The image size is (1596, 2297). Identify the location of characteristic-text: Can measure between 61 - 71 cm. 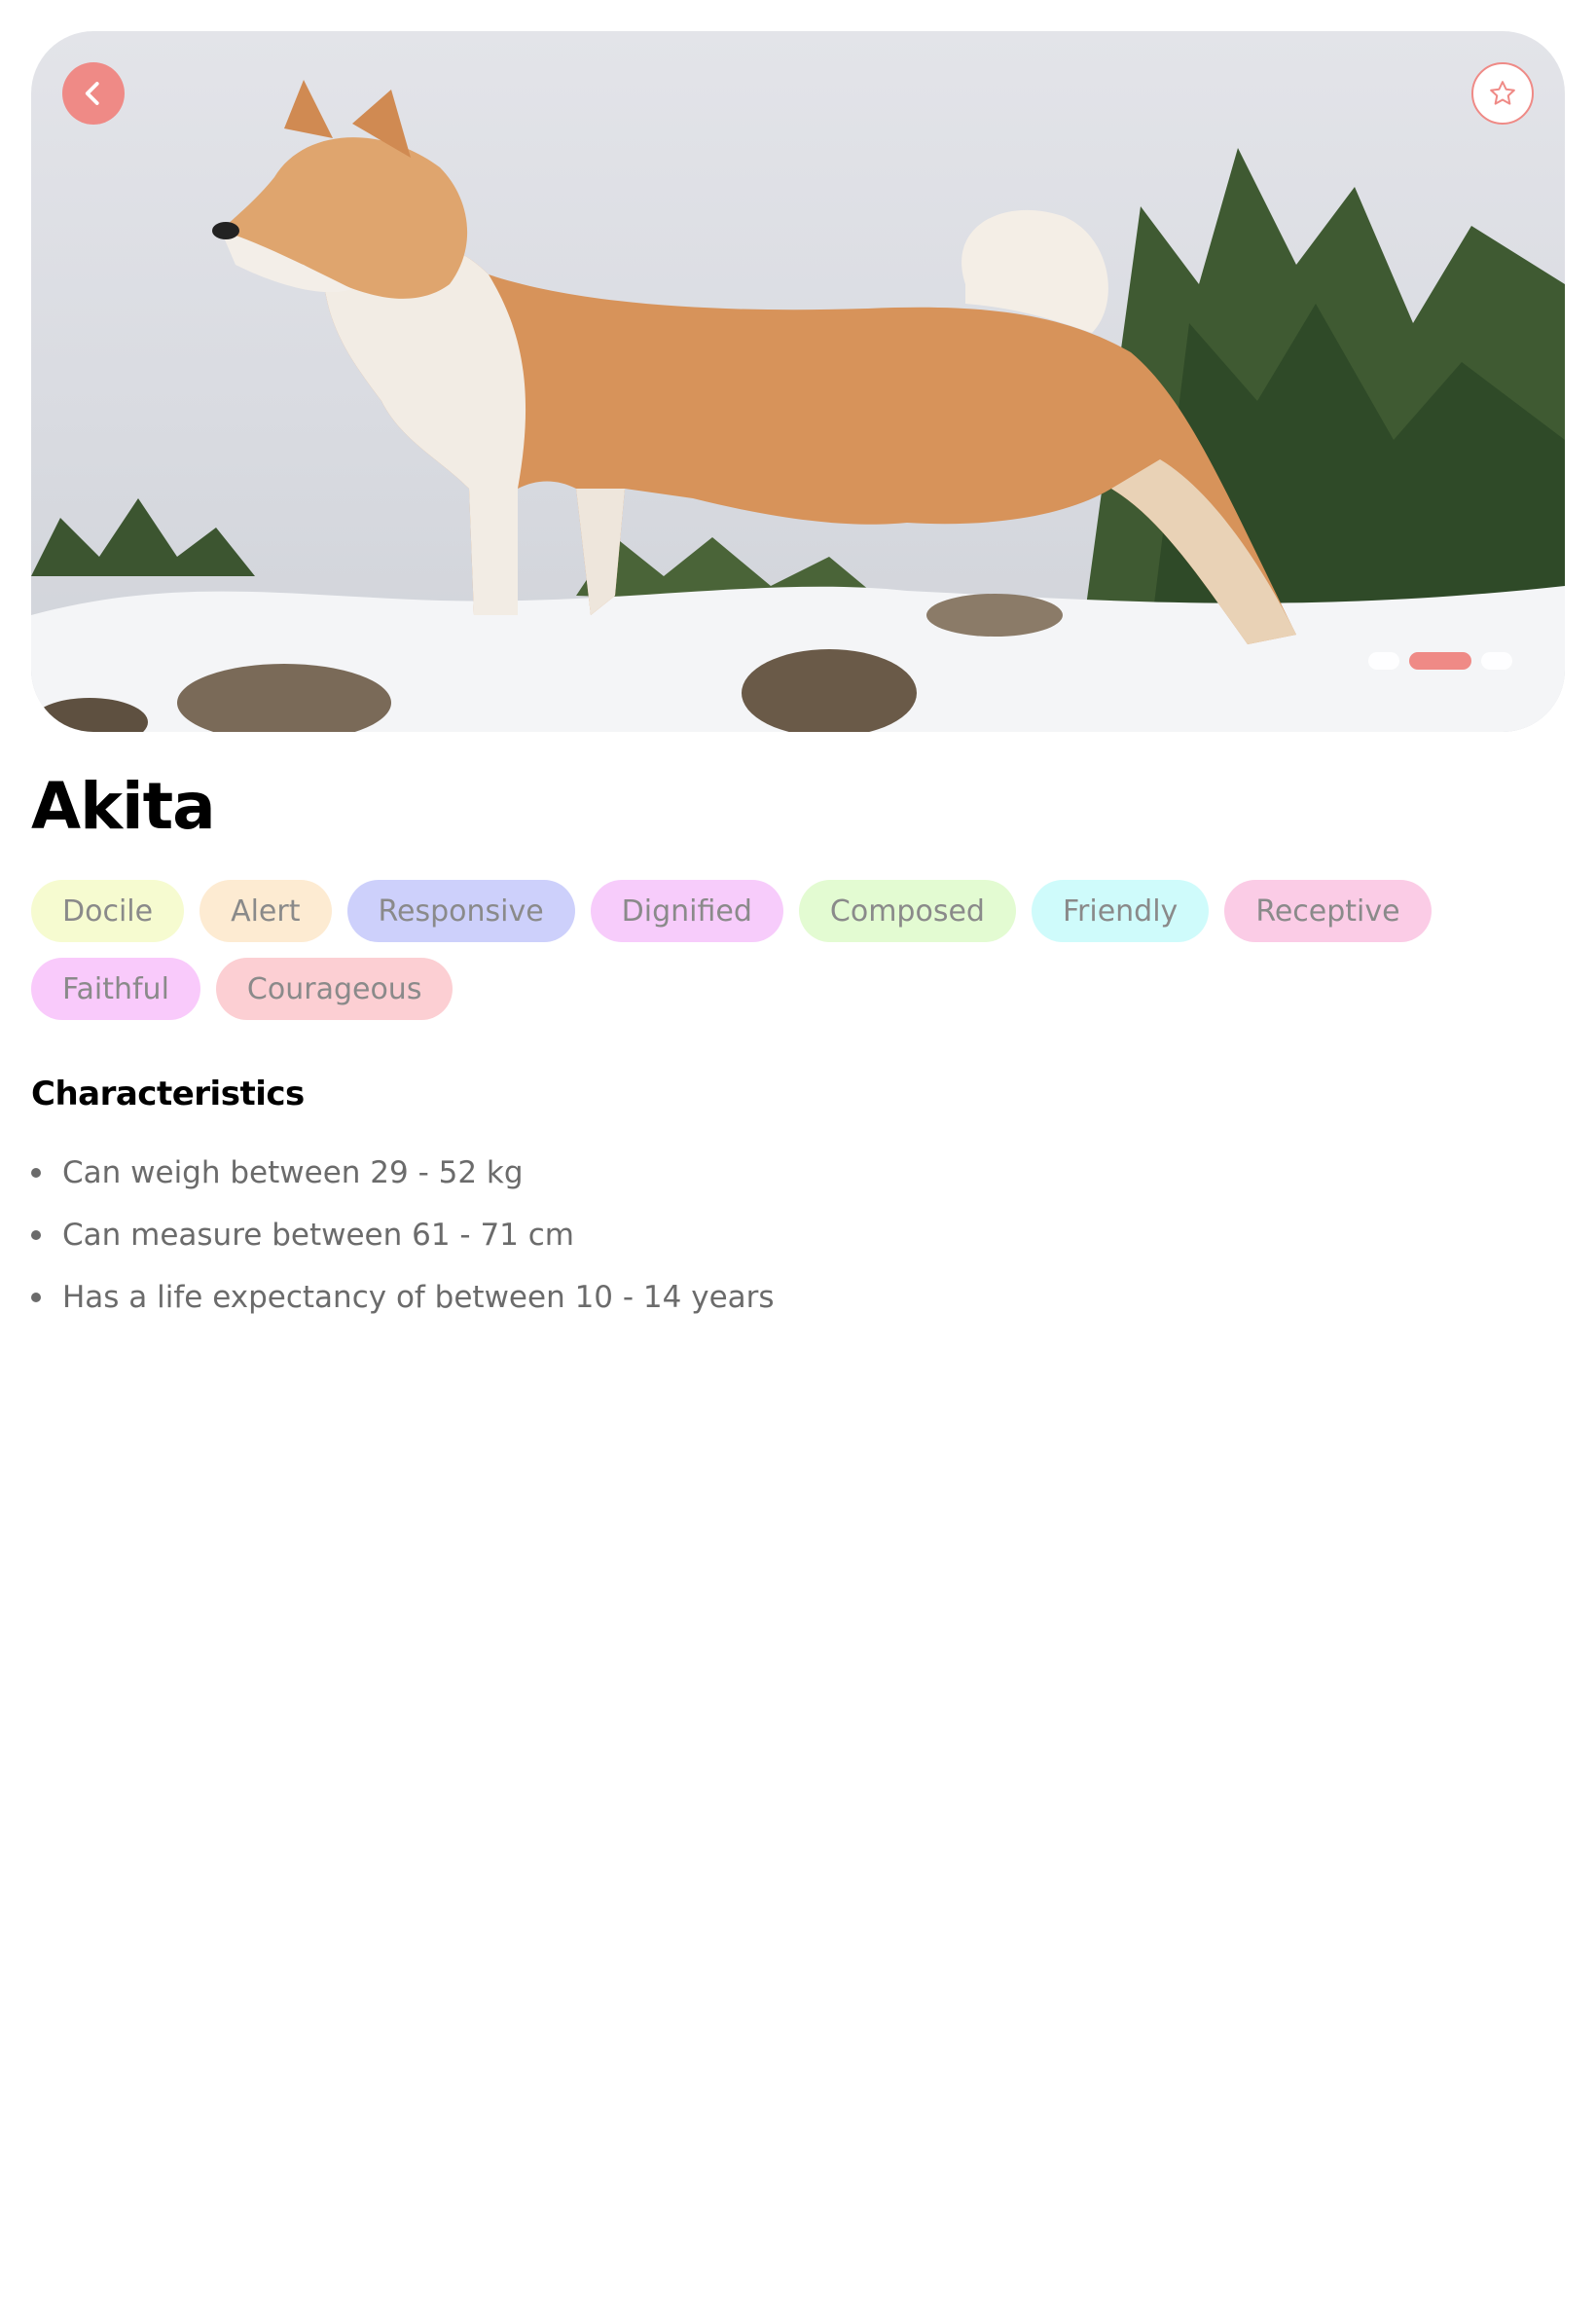
(318, 1235).